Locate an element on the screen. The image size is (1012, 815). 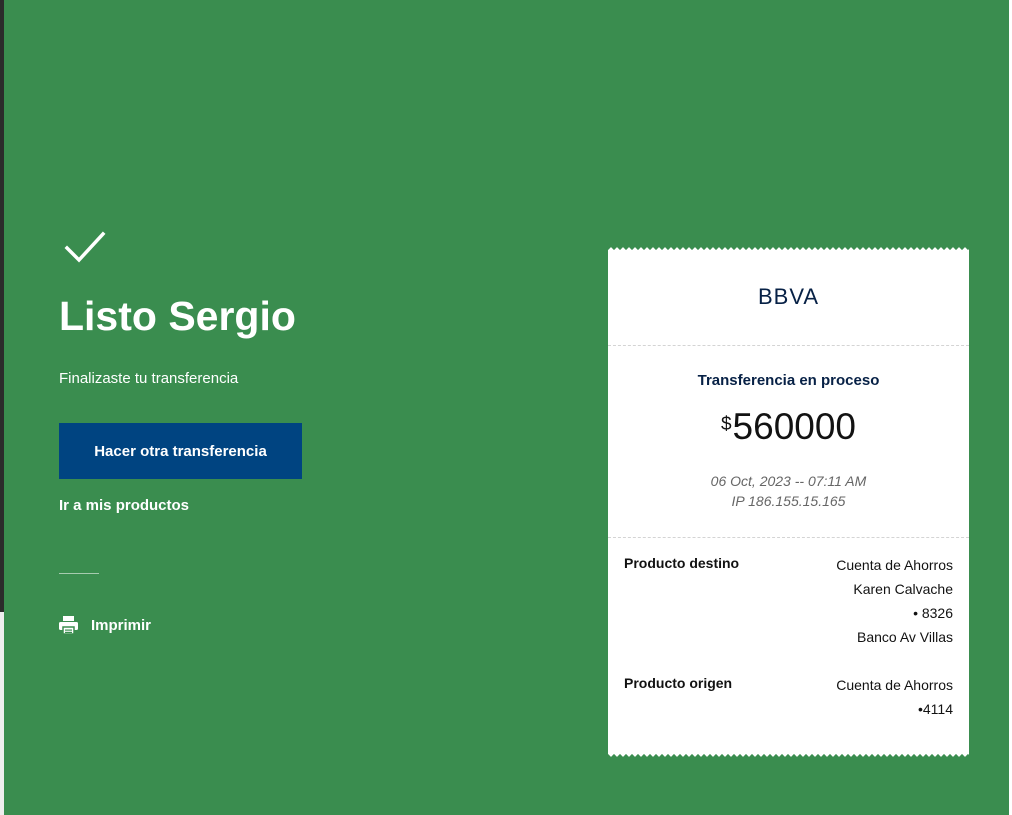
destination-bank: Banco Av Villas is located at coordinates (905, 637).